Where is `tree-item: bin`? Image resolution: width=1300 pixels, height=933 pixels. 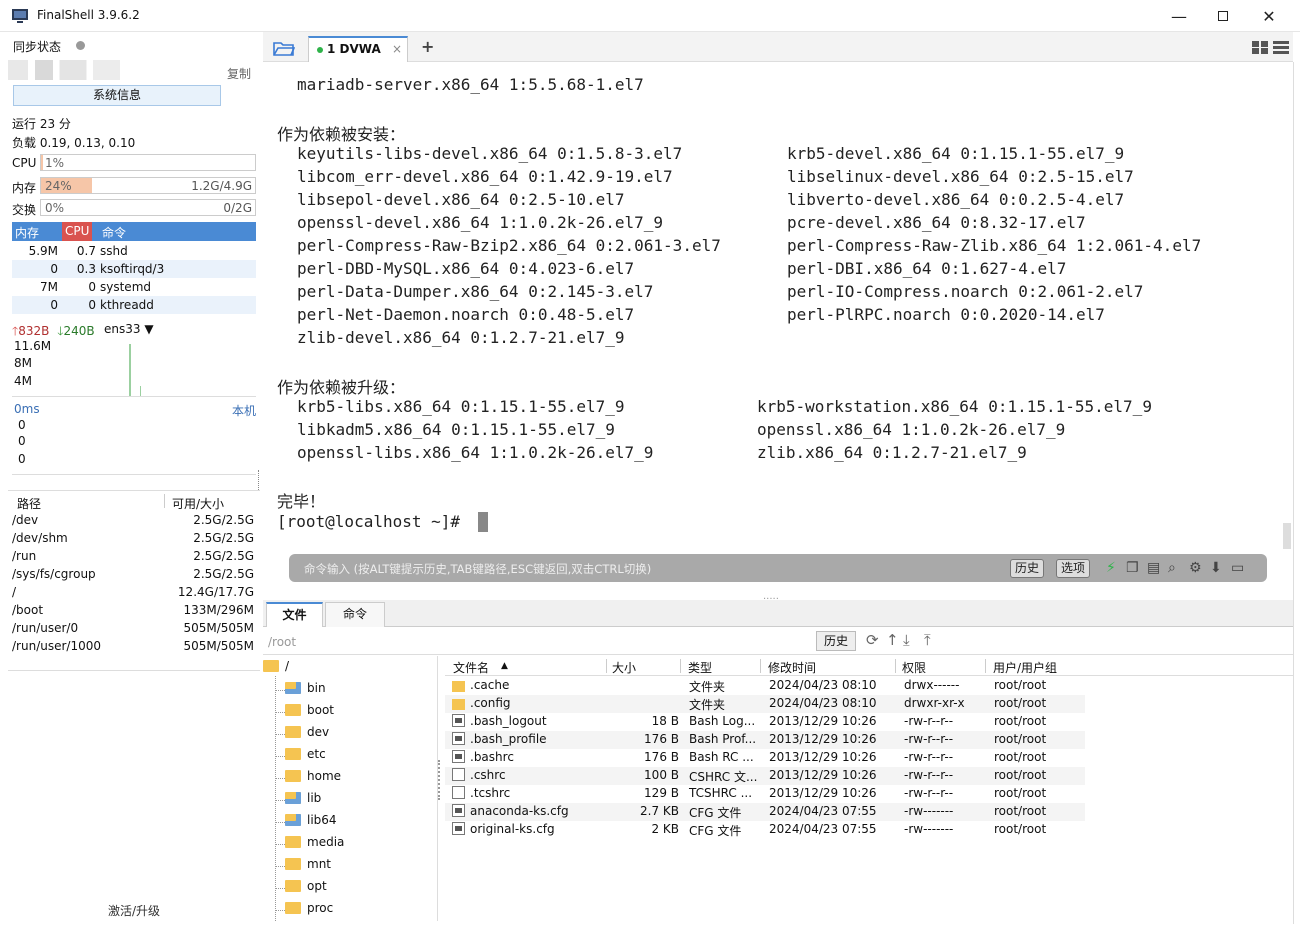
tree-item: bin is located at coordinates (300, 690).